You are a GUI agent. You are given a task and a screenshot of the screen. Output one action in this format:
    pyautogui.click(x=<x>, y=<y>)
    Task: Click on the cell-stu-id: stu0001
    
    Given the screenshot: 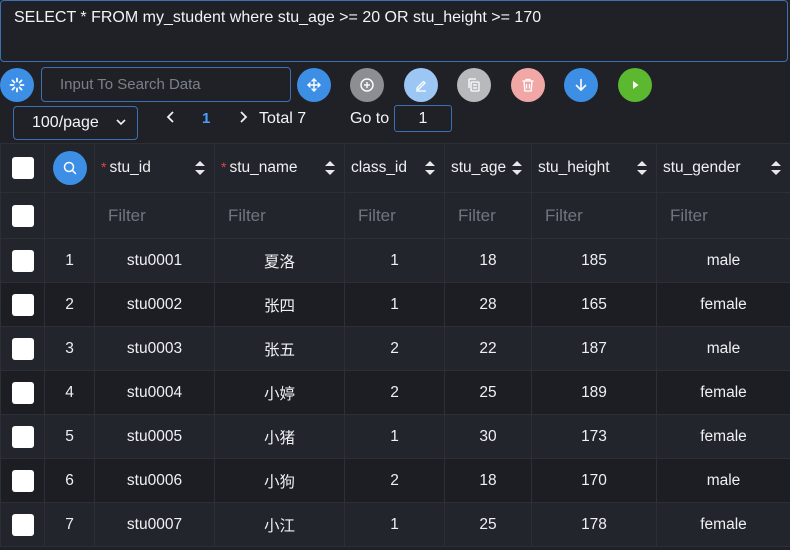 What is the action you would take?
    pyautogui.click(x=154, y=260)
    